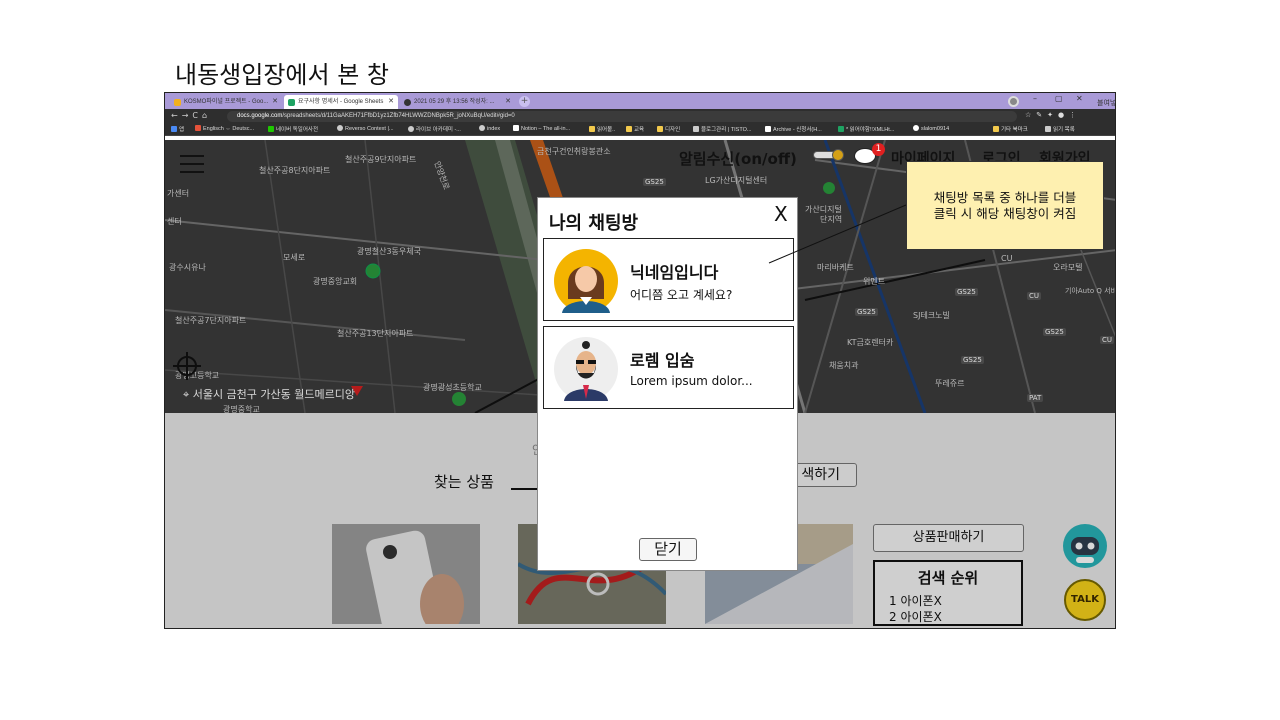 The width and height of the screenshot is (1280, 720). I want to click on bookmark-item: 읽어볼.., so click(602, 129).